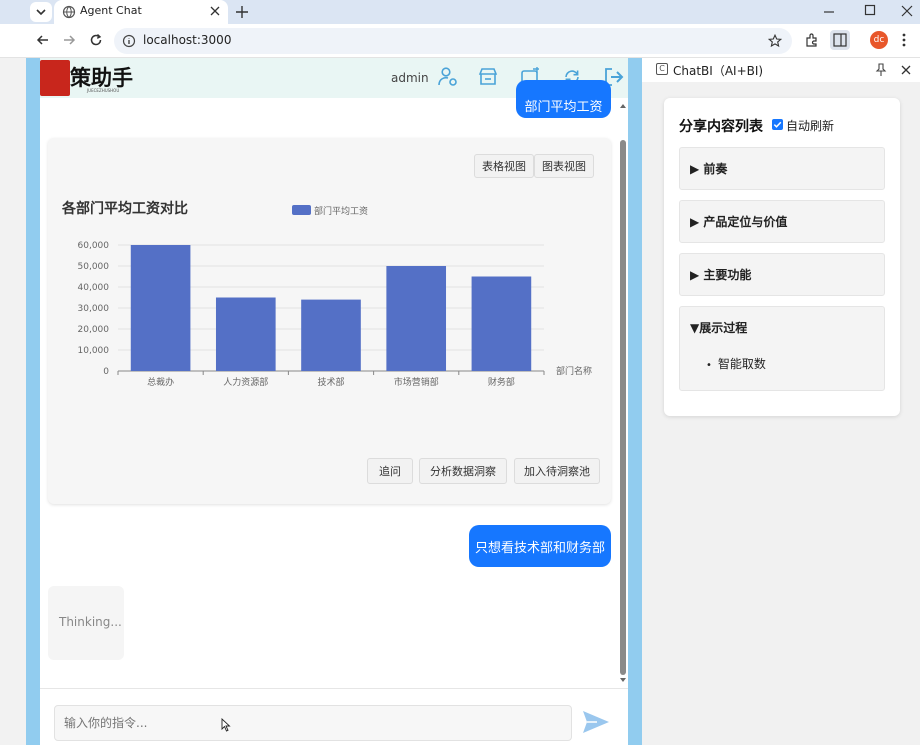 The image size is (920, 745). What do you see at coordinates (719, 328) in the screenshot?
I see `section-label: ▼展示过程` at bounding box center [719, 328].